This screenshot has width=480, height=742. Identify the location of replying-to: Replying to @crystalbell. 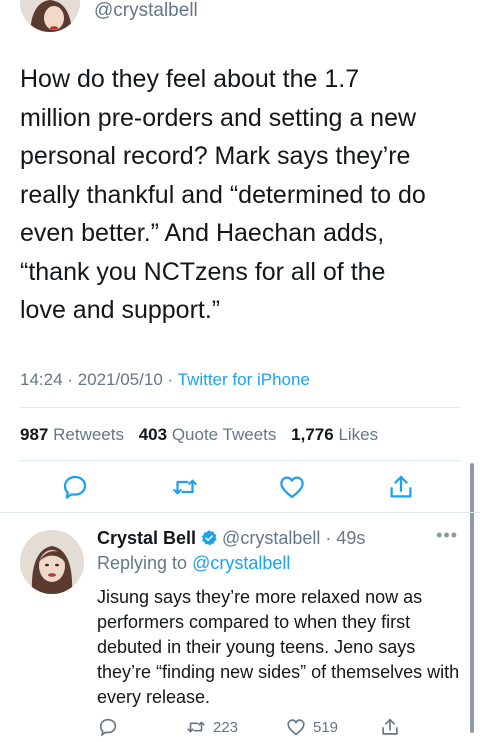
(193, 563).